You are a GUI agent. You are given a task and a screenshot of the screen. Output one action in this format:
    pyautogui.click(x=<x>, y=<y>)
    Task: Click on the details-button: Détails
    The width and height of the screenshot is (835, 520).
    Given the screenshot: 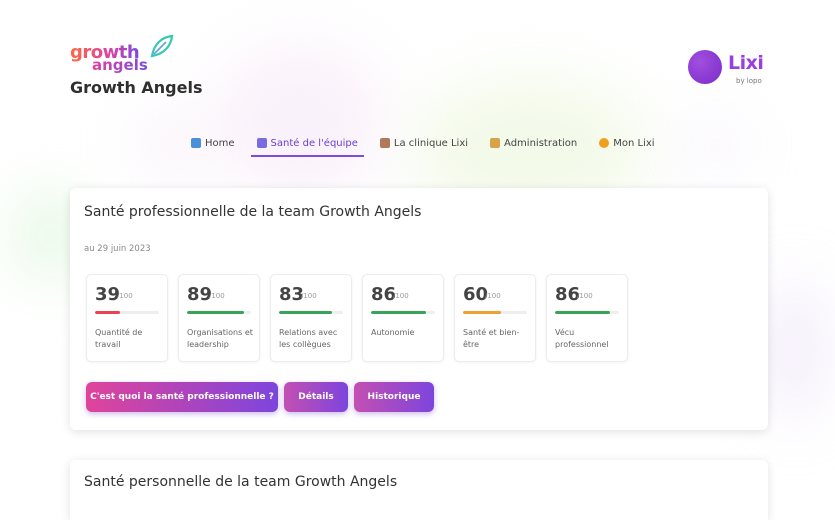 What is the action you would take?
    pyautogui.click(x=316, y=397)
    